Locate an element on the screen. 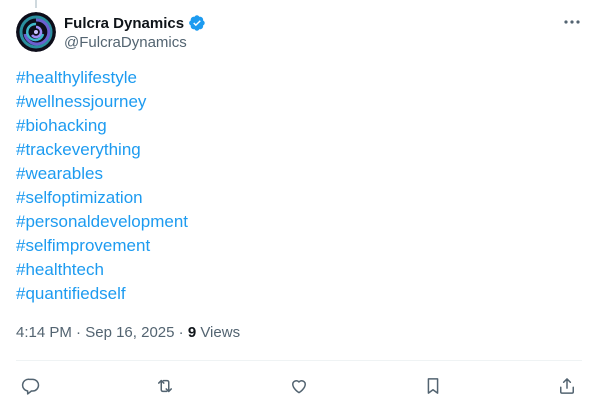 Image resolution: width=598 pixels, height=409 pixels. post-header: Fulcra Dynamics @FulcraDynamics is located at coordinates (299, 32).